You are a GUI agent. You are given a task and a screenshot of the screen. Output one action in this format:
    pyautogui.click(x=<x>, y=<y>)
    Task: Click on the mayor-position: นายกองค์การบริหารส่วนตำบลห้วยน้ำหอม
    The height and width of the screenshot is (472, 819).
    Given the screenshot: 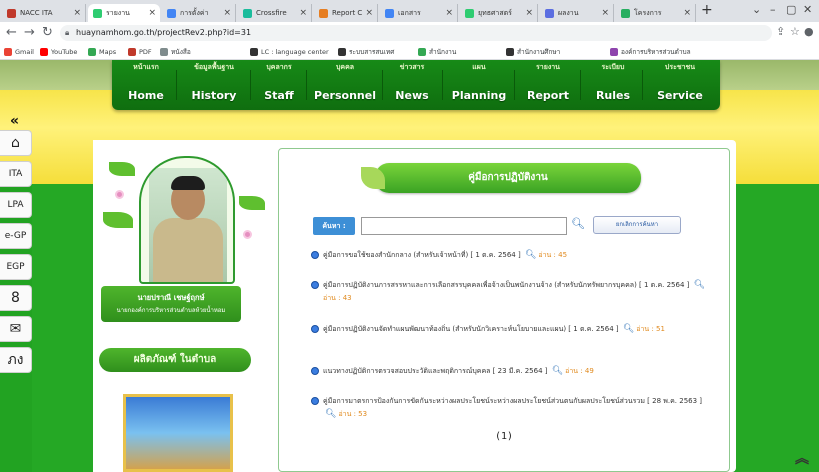 What is the action you would take?
    pyautogui.click(x=171, y=310)
    